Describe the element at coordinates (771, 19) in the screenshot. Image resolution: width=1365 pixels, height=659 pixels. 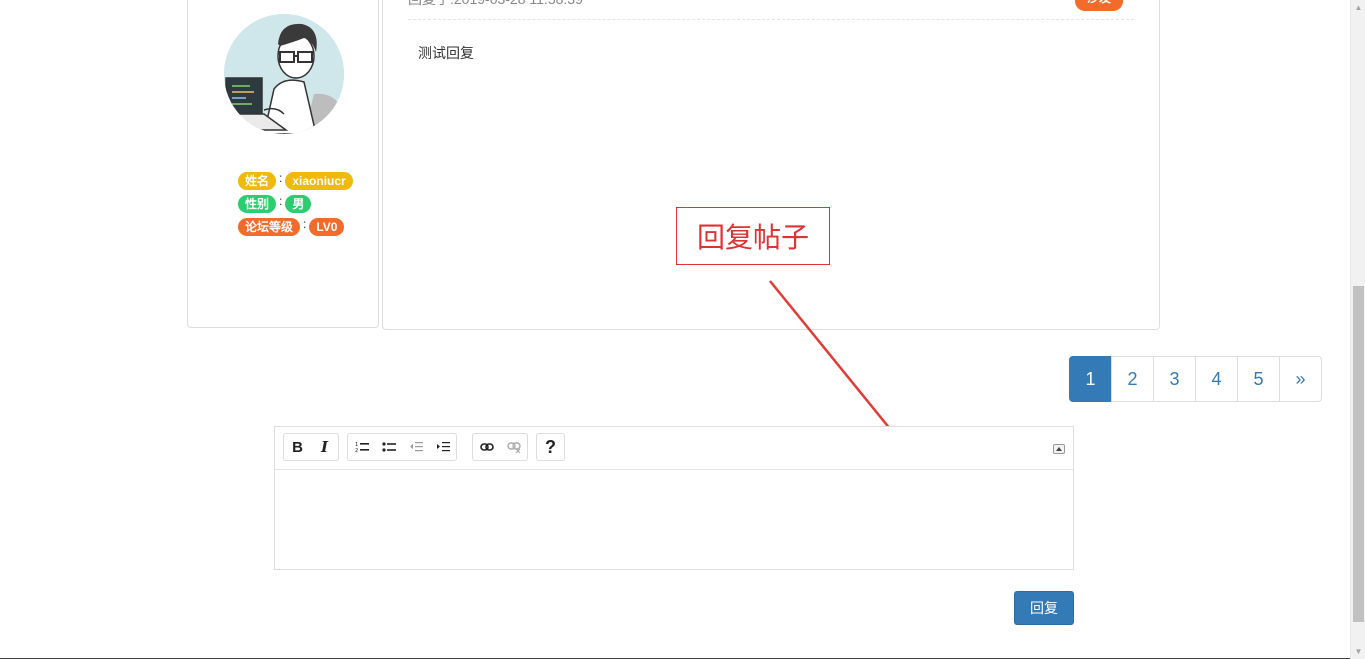
I see `divider` at that location.